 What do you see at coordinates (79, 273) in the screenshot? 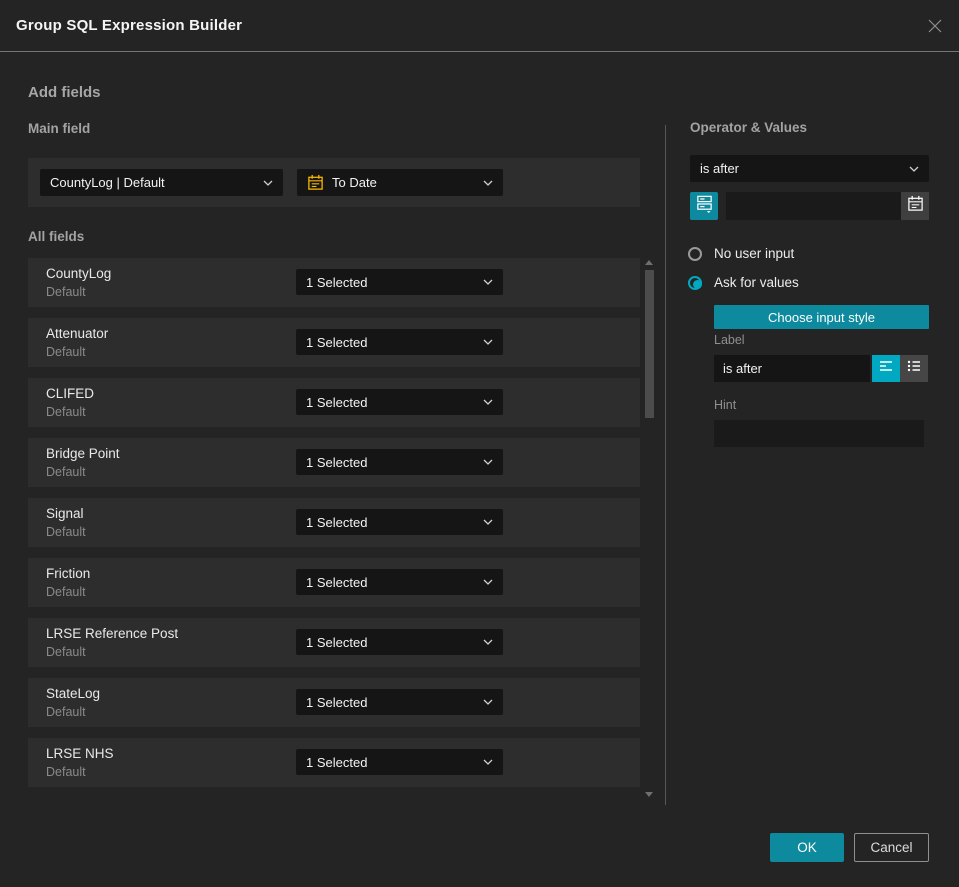
I see `field-name: CountyLog` at bounding box center [79, 273].